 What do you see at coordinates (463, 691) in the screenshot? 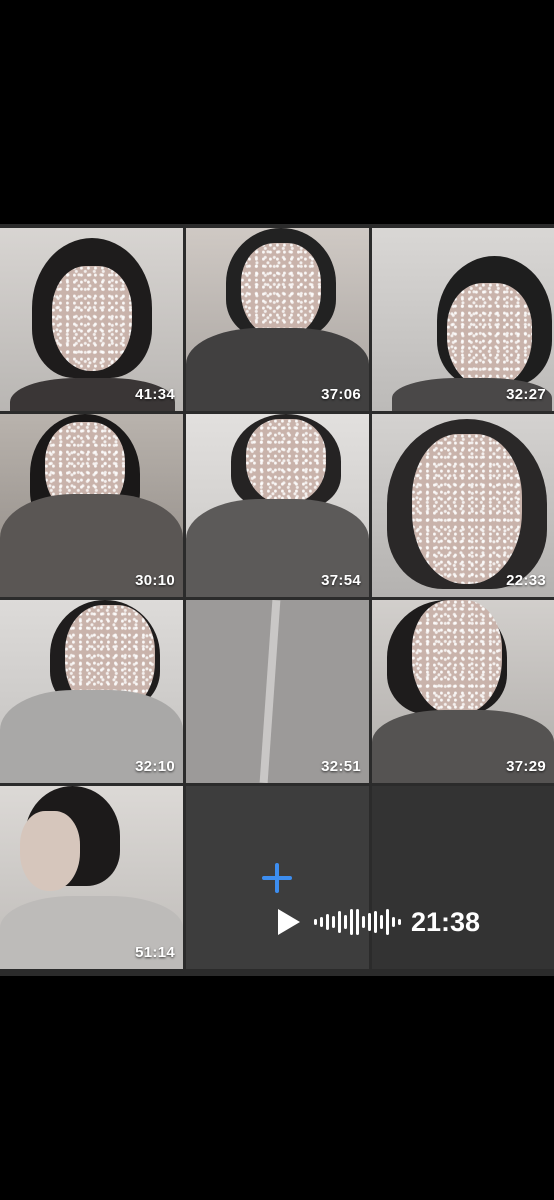
I see `video-thumbnail-9: 37:29` at bounding box center [463, 691].